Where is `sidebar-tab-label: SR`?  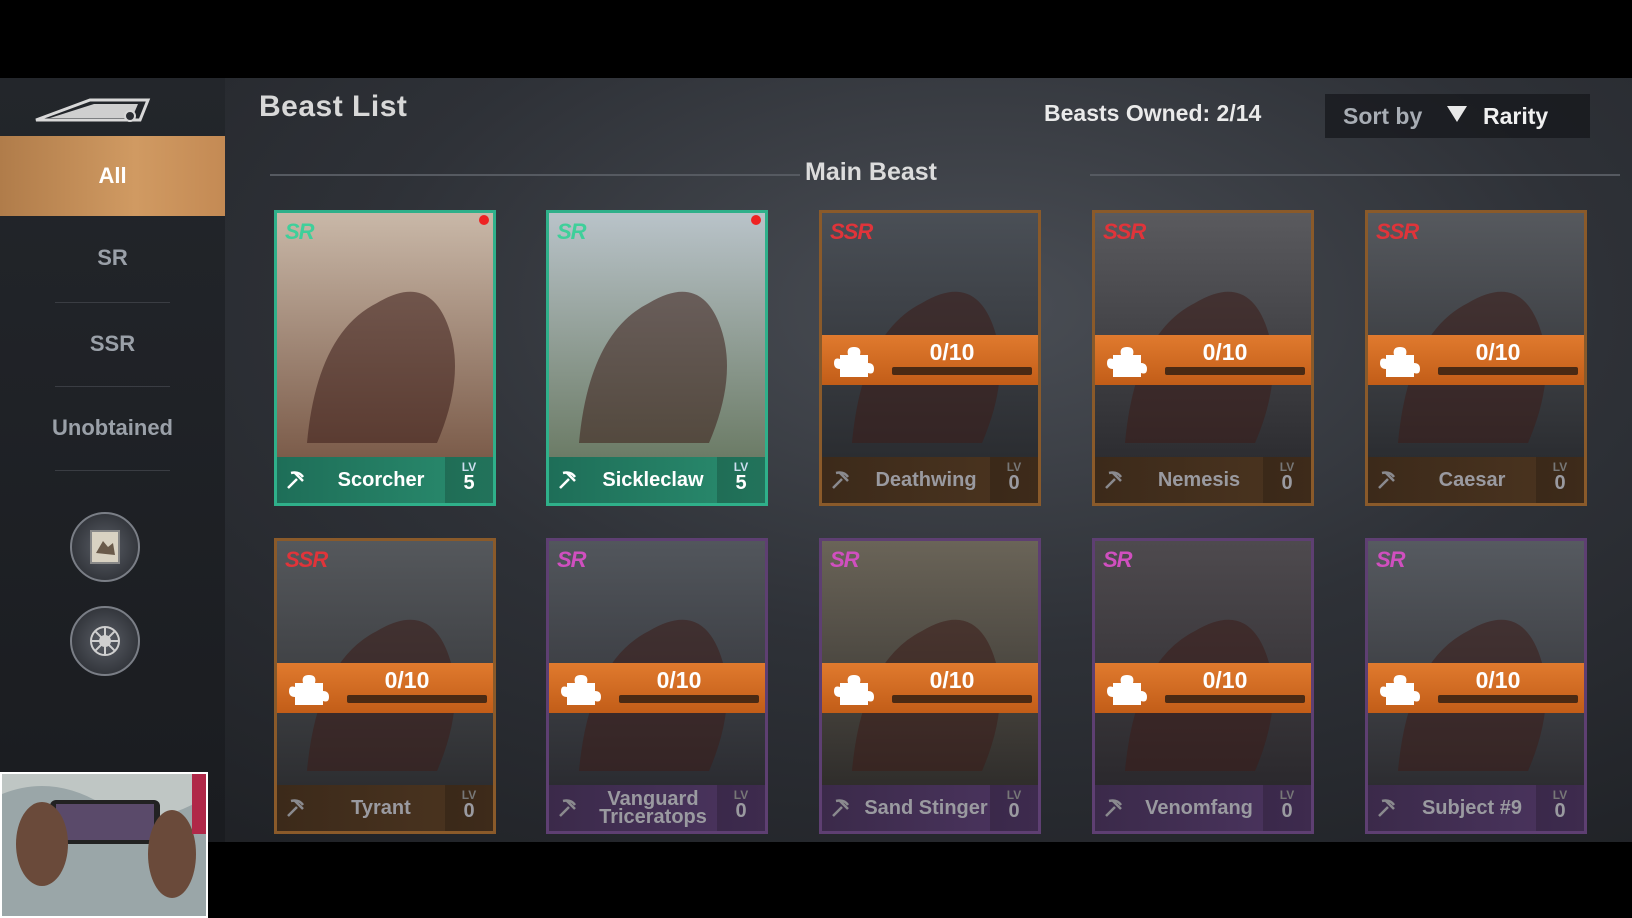
sidebar-tab-label: SR is located at coordinates (112, 257).